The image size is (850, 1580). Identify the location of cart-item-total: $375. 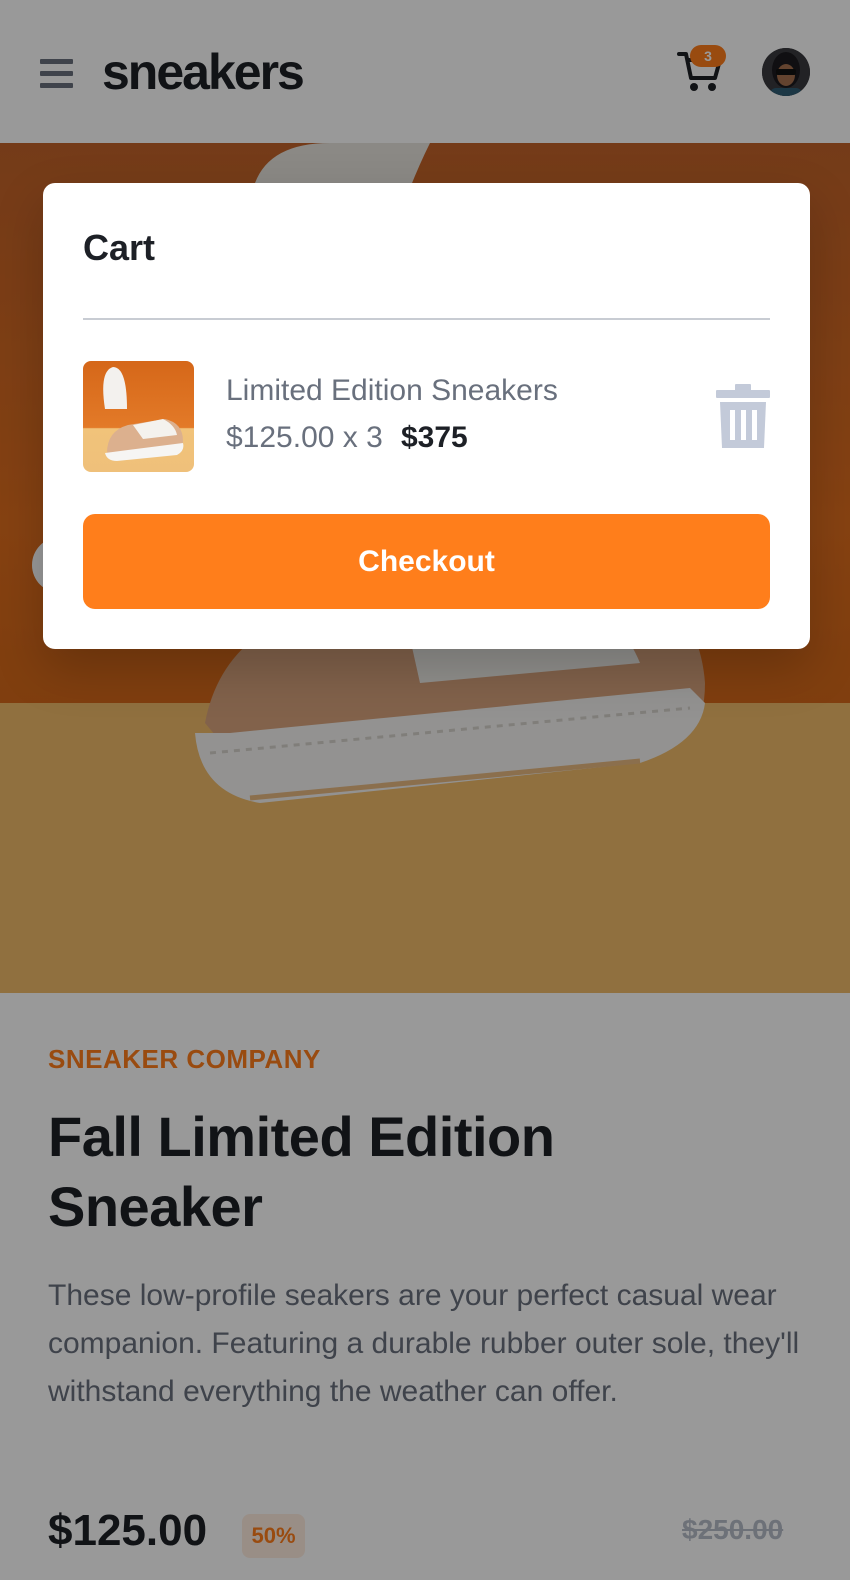
(434, 437).